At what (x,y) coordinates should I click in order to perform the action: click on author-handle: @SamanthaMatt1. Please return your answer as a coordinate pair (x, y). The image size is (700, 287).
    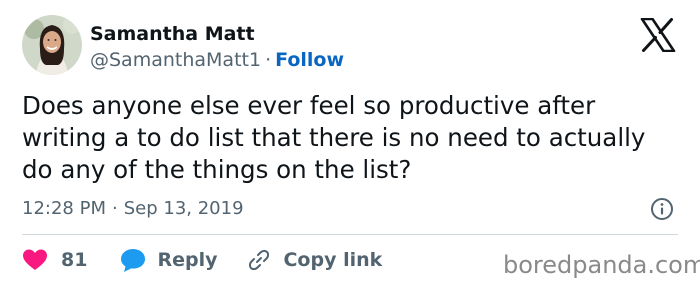
    Looking at the image, I should click on (175, 60).